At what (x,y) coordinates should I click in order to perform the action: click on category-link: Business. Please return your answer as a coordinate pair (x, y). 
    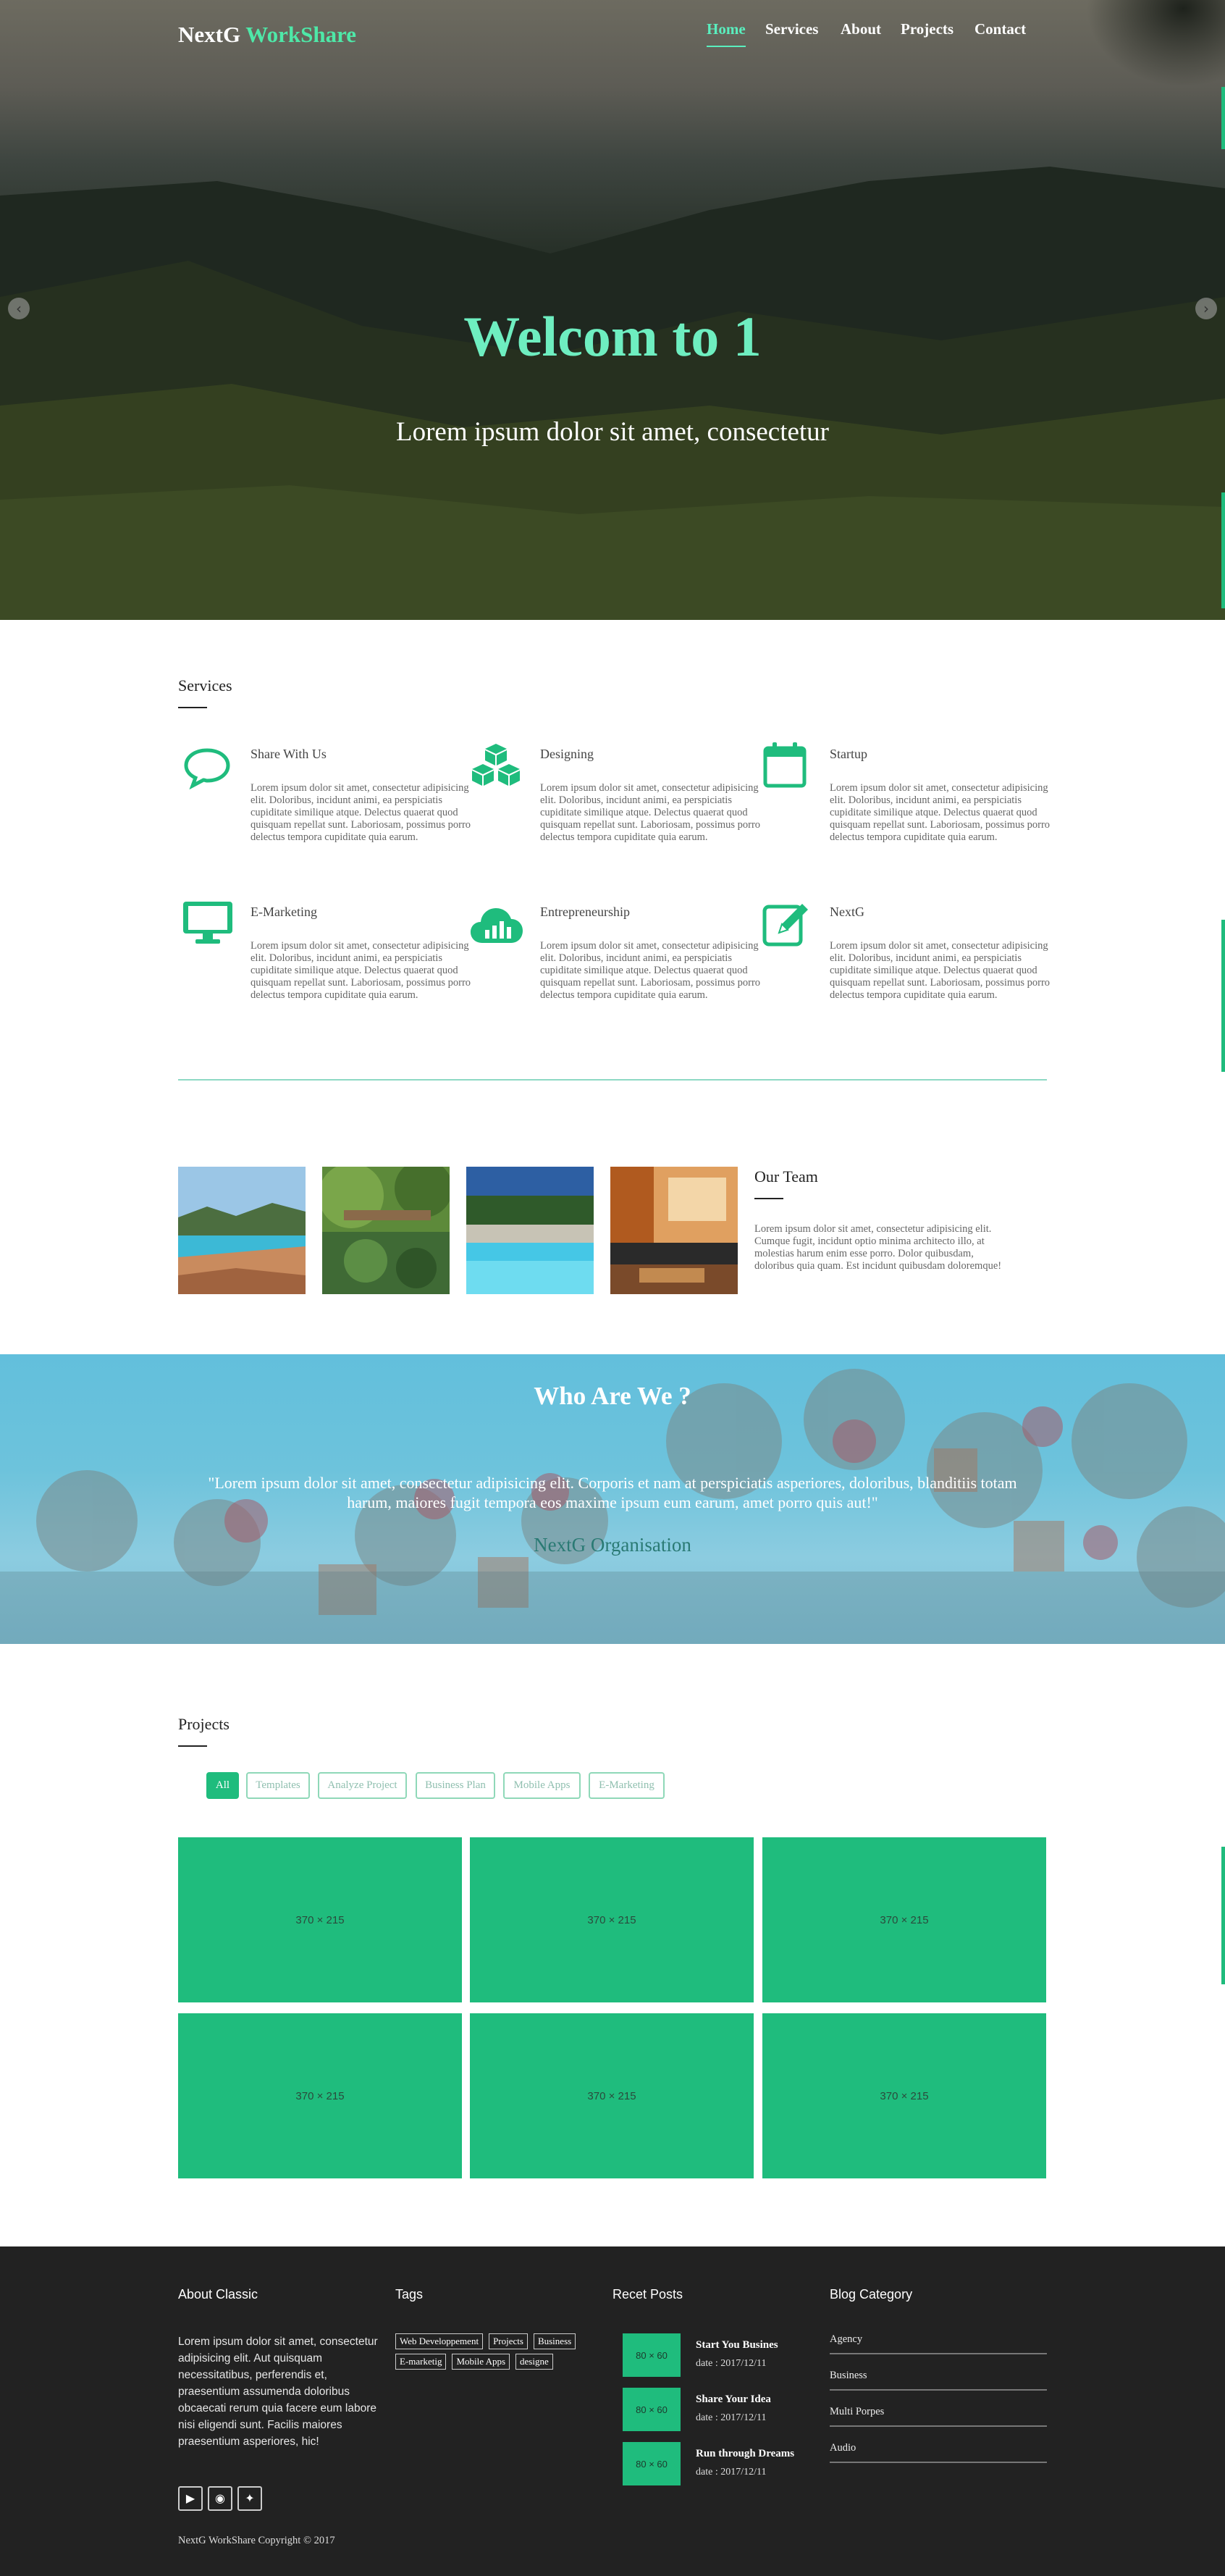
    Looking at the image, I should click on (938, 2380).